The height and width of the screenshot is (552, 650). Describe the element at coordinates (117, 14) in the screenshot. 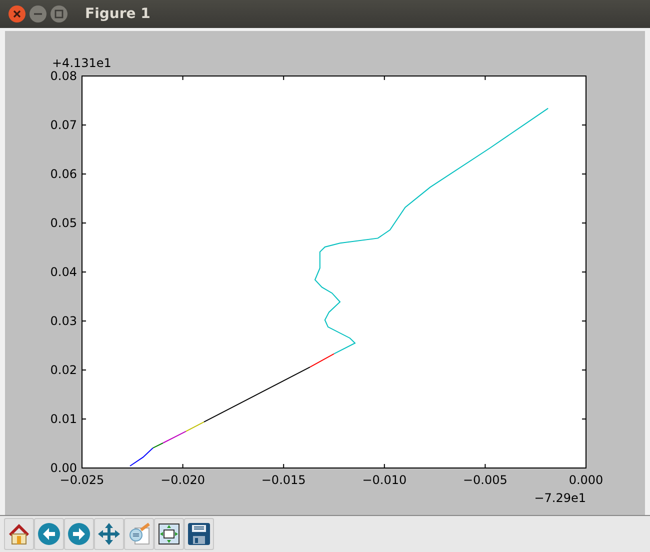

I see `window-title: Figure 1` at that location.